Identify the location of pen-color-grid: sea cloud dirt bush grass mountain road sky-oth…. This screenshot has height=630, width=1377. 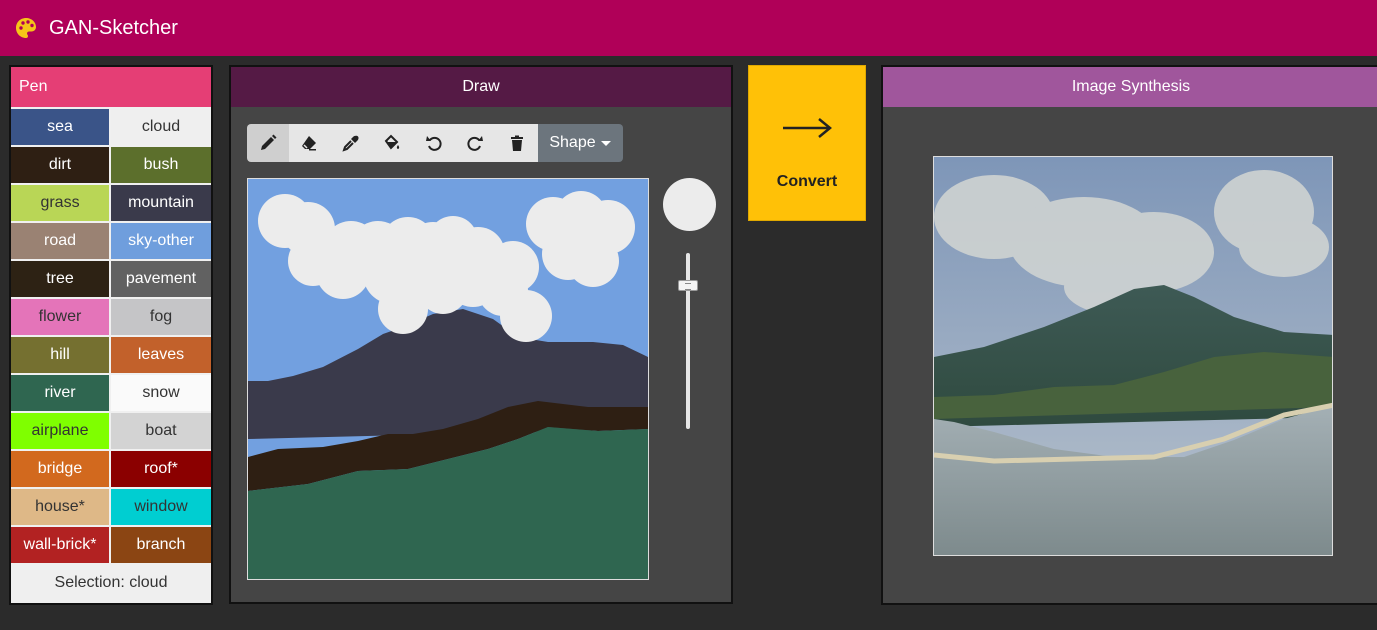
(111, 335).